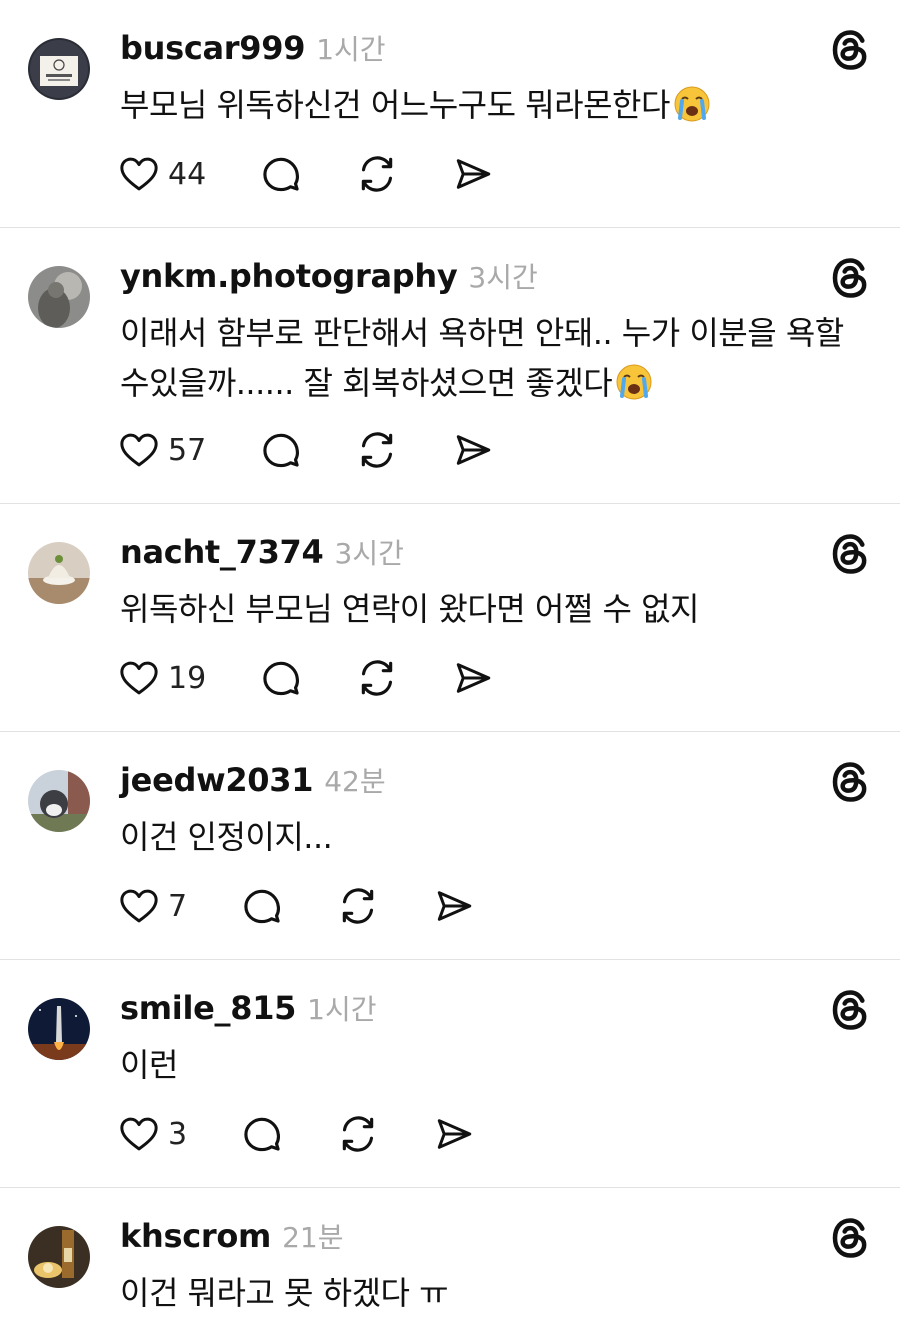 This screenshot has width=900, height=1334. Describe the element at coordinates (284, 1293) in the screenshot. I see `comment-text-content: 이건 뭐라고 못 하겠다 ㅠ` at that location.